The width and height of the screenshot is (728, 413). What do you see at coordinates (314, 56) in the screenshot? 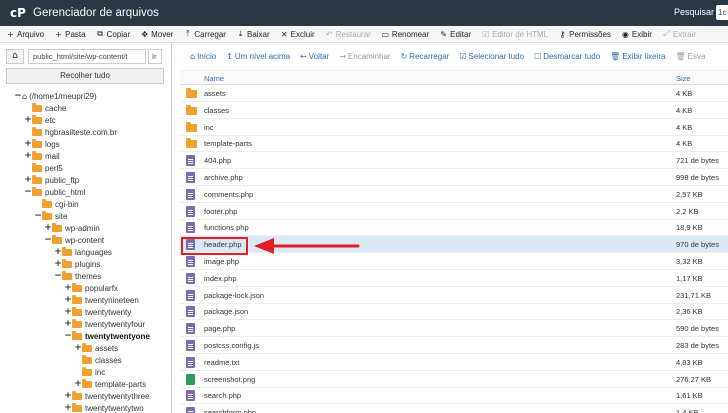
I see `nav-voltar-button: ← Voltar` at bounding box center [314, 56].